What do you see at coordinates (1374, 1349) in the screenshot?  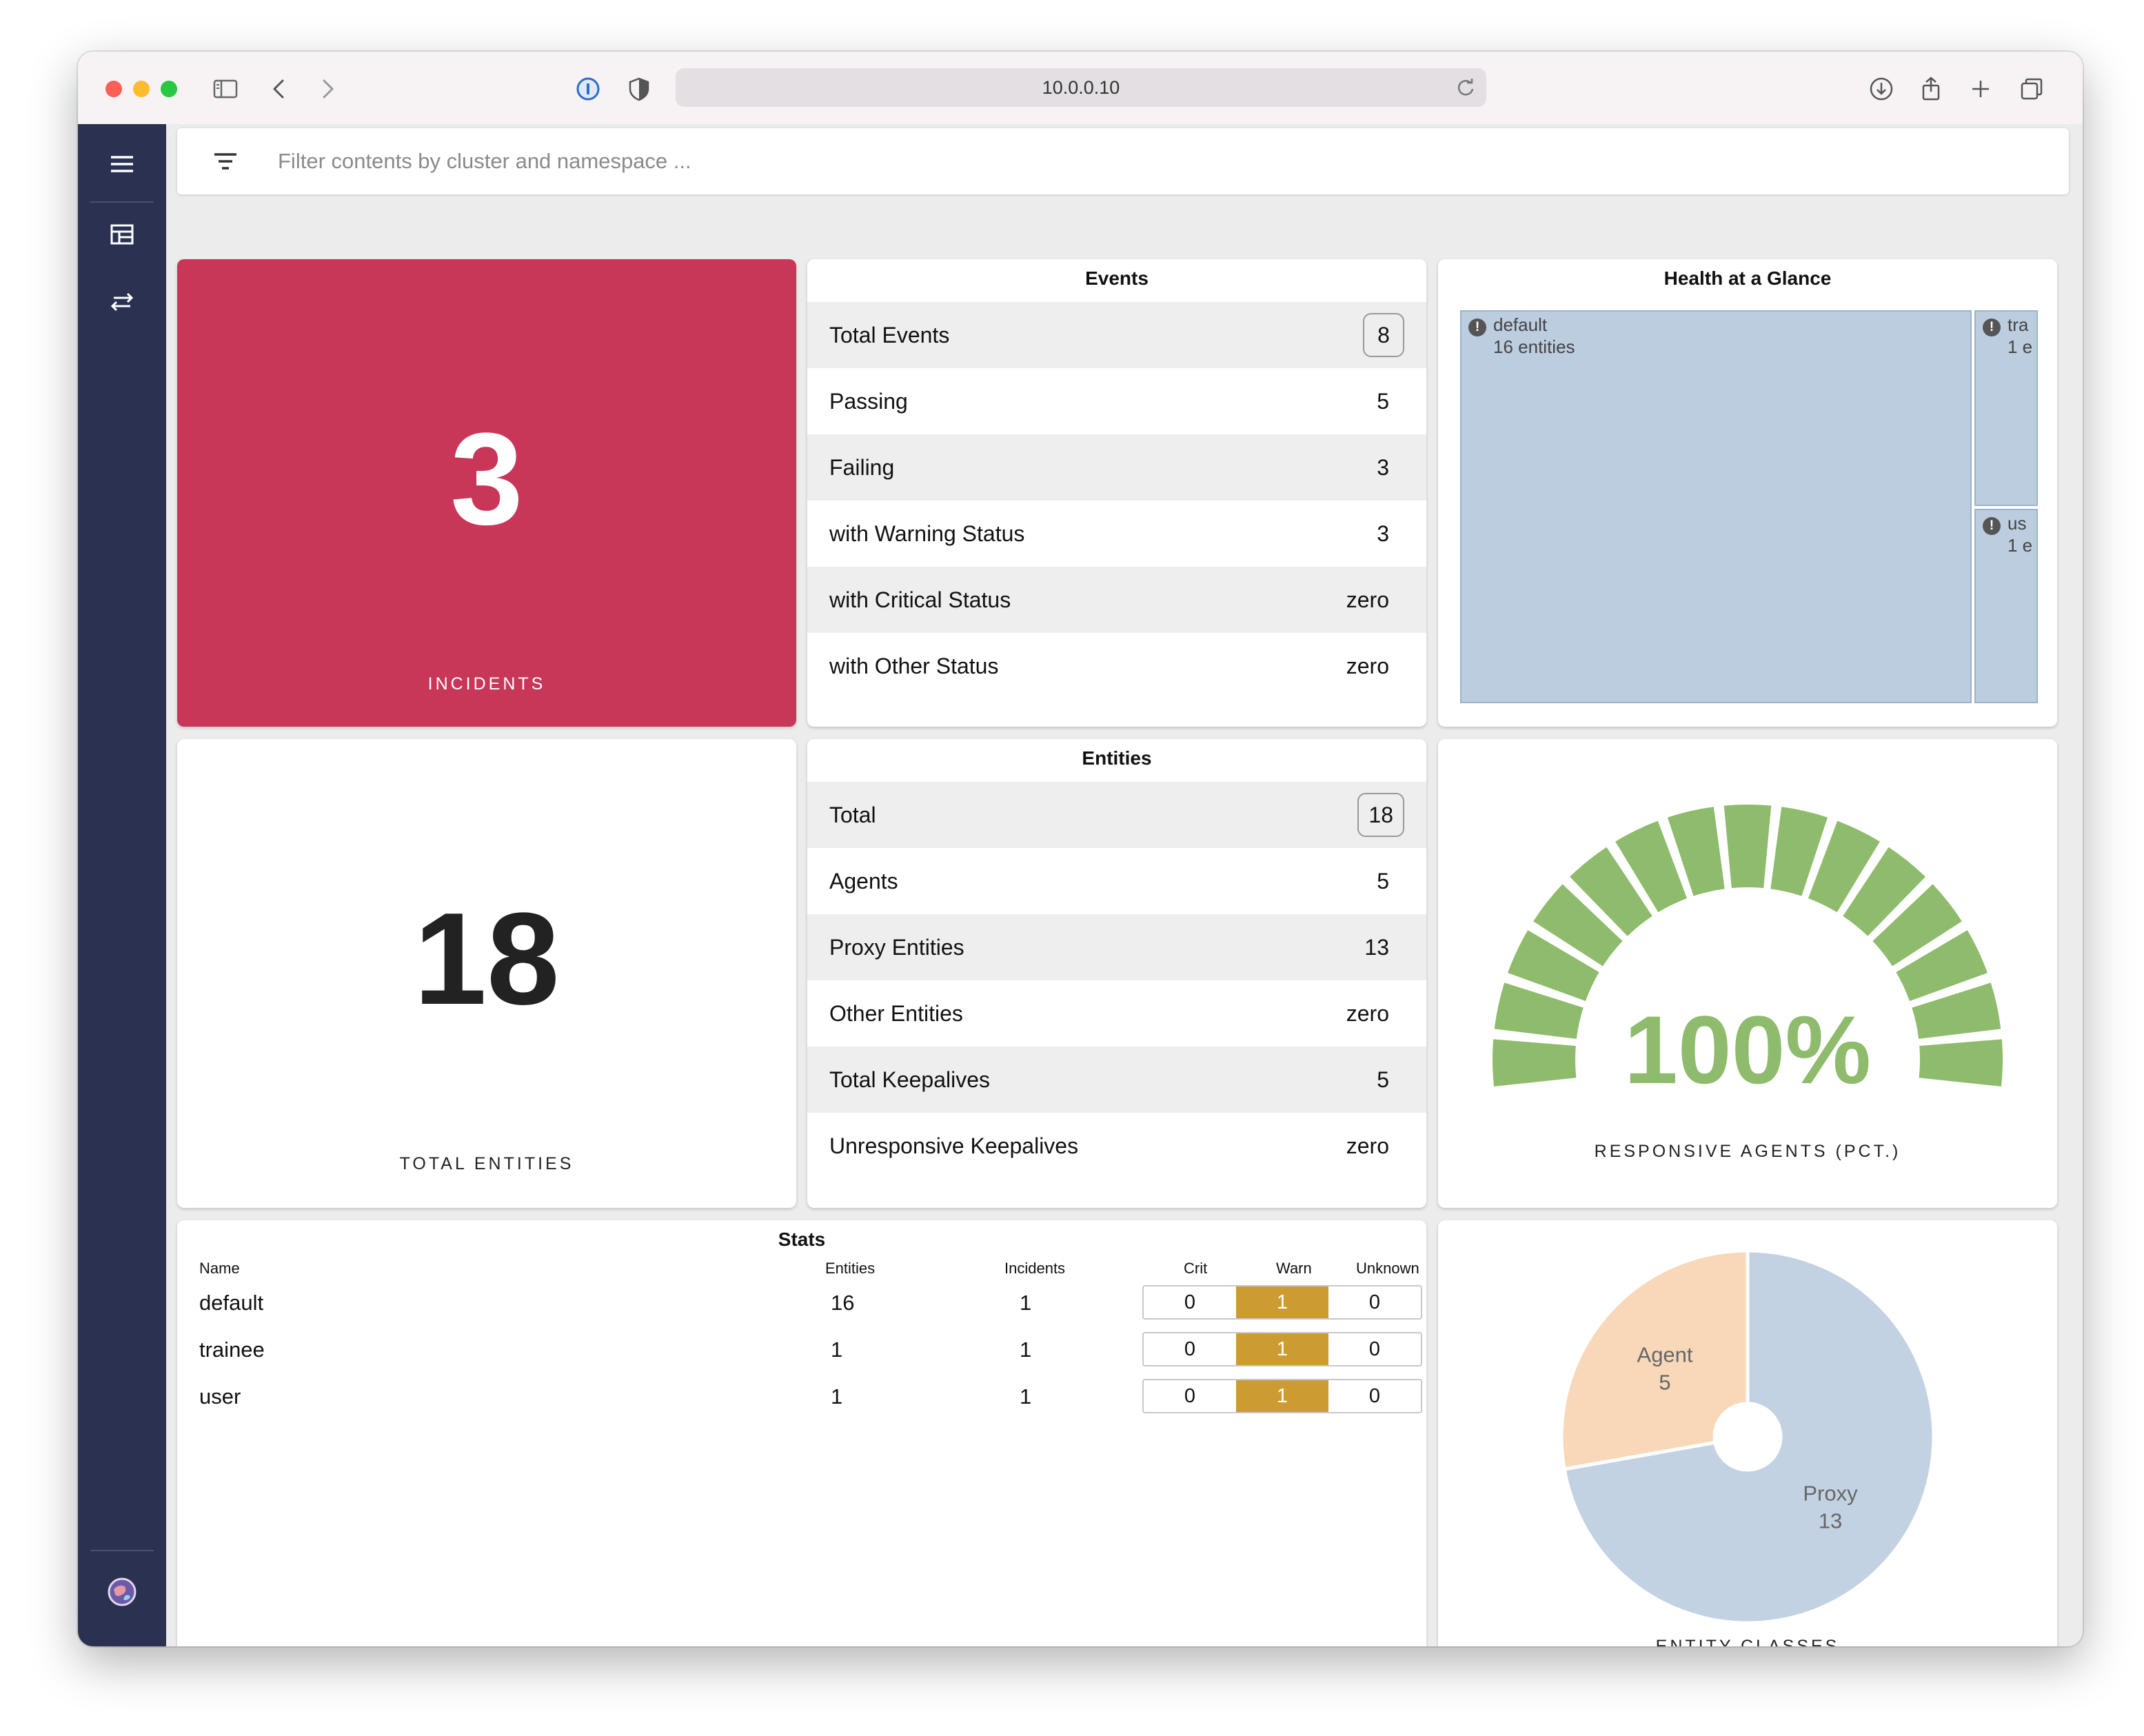 I see `severity-unknown-count: 0` at bounding box center [1374, 1349].